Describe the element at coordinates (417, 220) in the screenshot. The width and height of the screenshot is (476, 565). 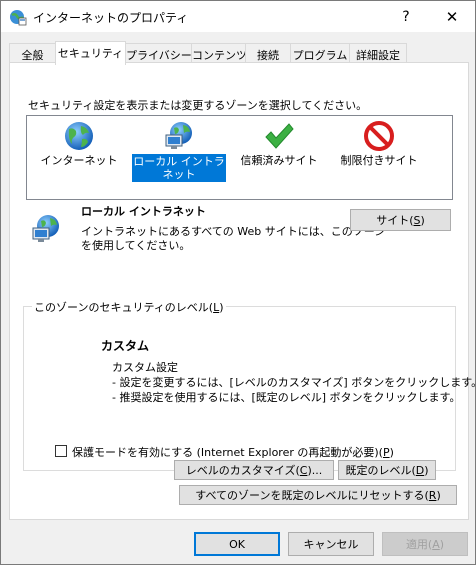
I see `sites-button-accesskey: S` at that location.